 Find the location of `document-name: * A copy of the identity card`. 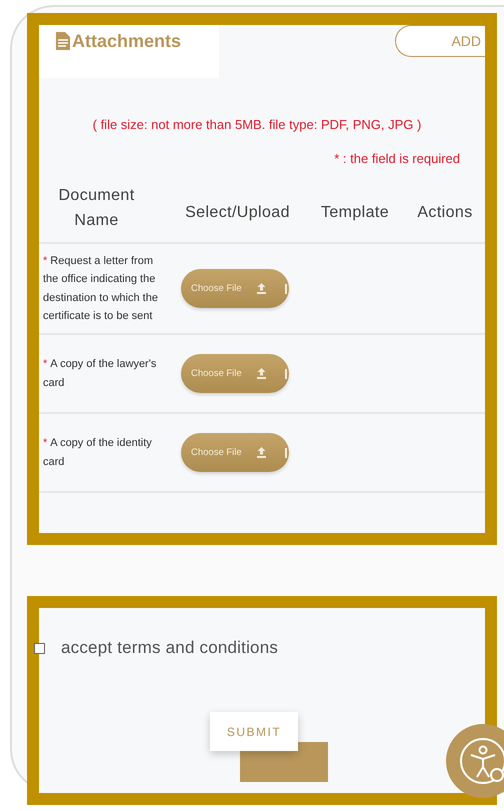

document-name: * A copy of the identity card is located at coordinates (98, 453).